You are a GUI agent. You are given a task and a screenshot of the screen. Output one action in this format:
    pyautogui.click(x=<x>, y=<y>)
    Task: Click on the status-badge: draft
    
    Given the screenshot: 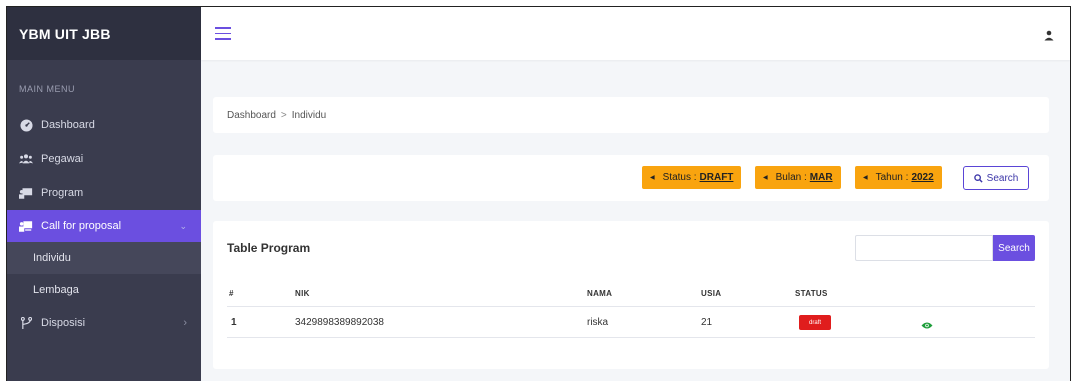 What is the action you would take?
    pyautogui.click(x=815, y=322)
    